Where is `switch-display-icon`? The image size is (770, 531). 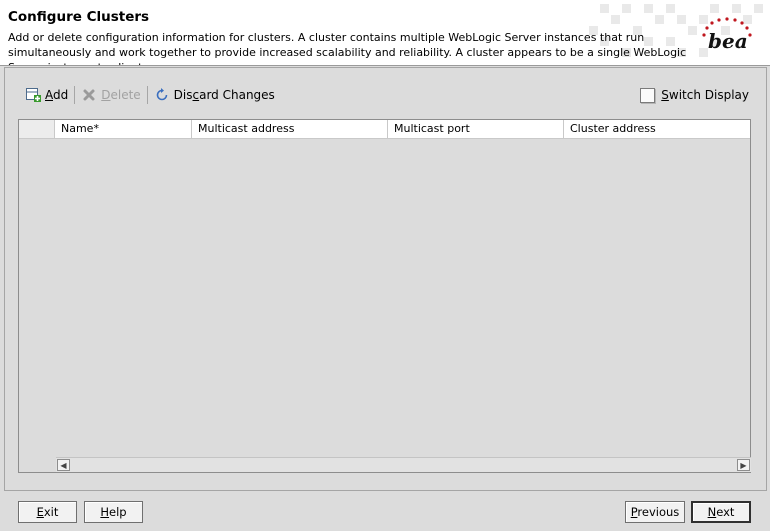 switch-display-icon is located at coordinates (648, 95).